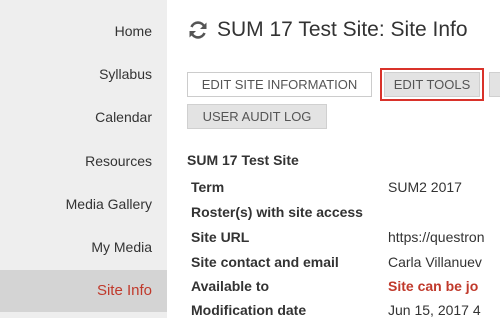  I want to click on edit-site-information-button: EDIT SITE INFORMATION, so click(279, 84).